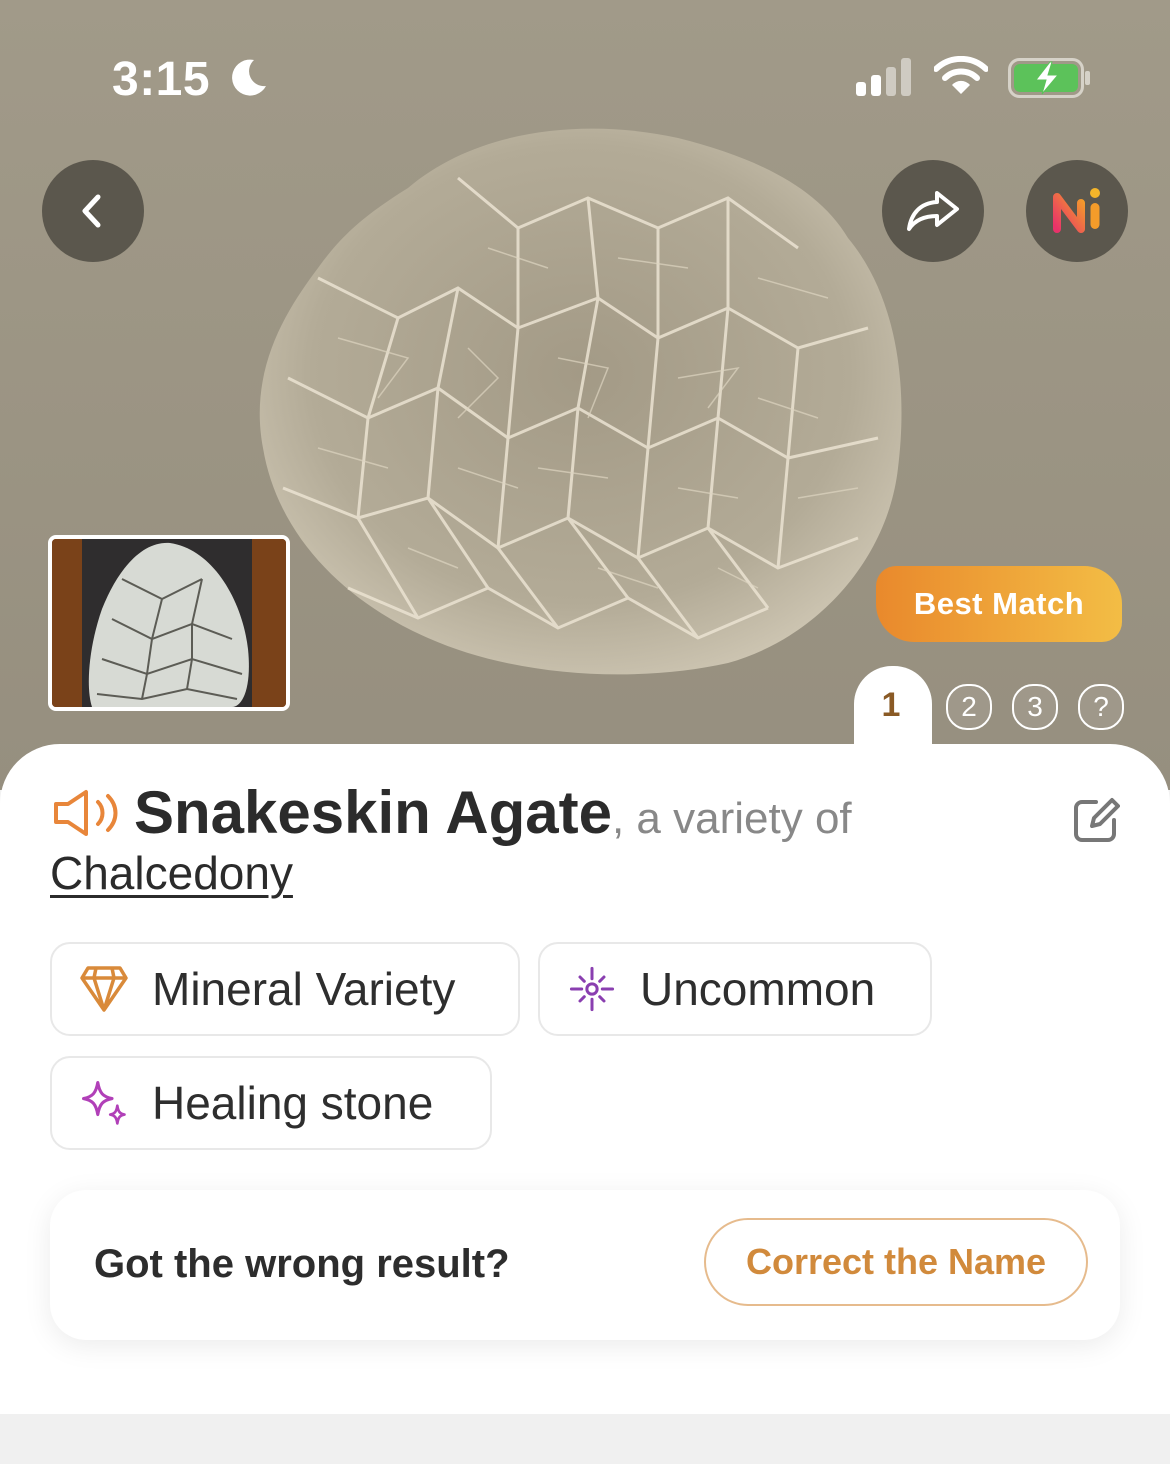 This screenshot has width=1170, height=1464. What do you see at coordinates (1049, 78) in the screenshot?
I see `battery-charging-icon` at bounding box center [1049, 78].